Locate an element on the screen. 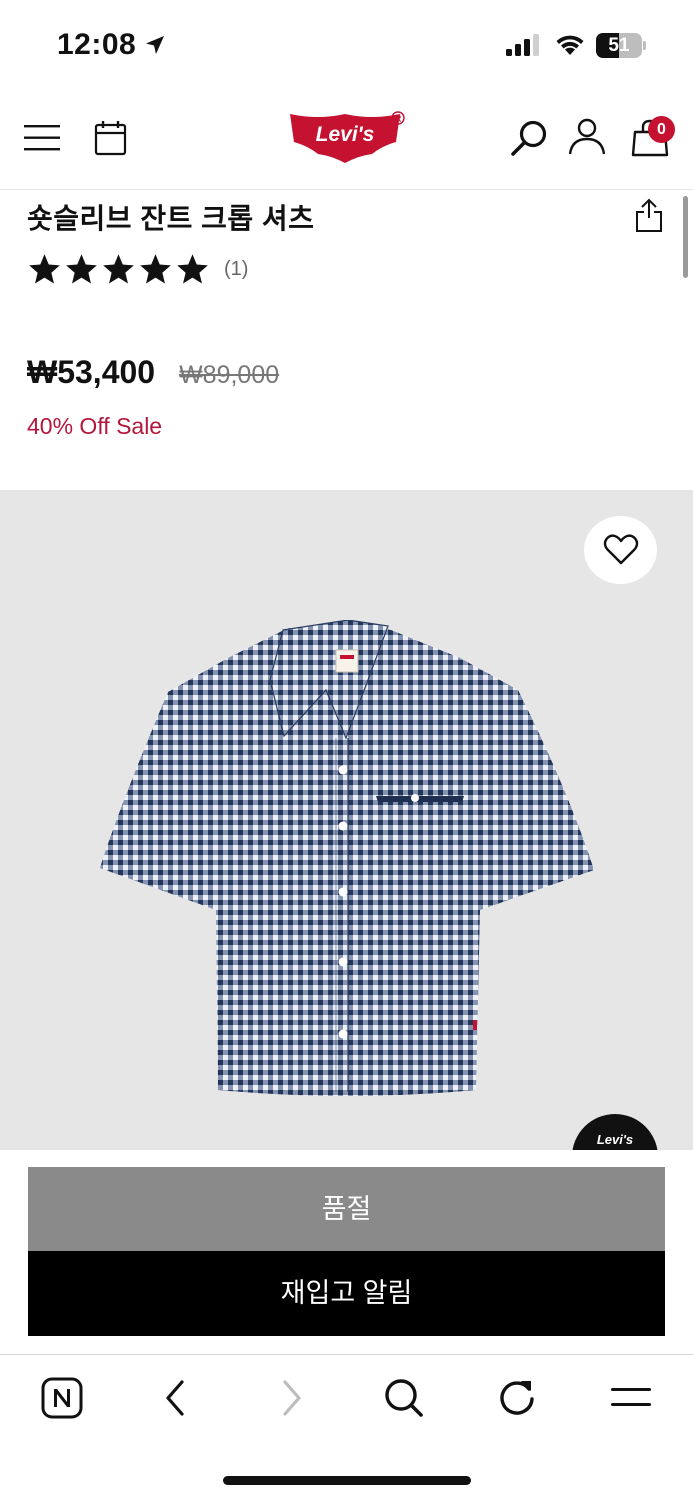 This screenshot has width=693, height=1500. battery-level: 51 is located at coordinates (619, 45).